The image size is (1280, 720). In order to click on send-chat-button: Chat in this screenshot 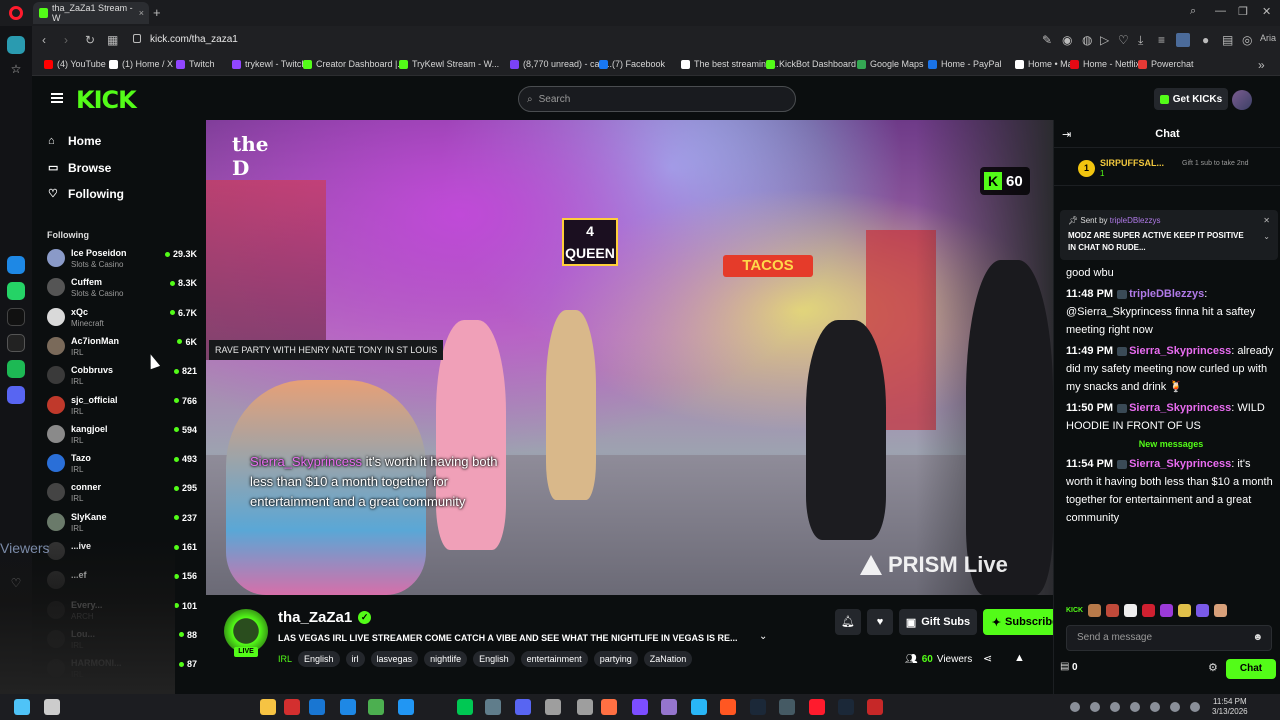, I will do `click(1251, 669)`.